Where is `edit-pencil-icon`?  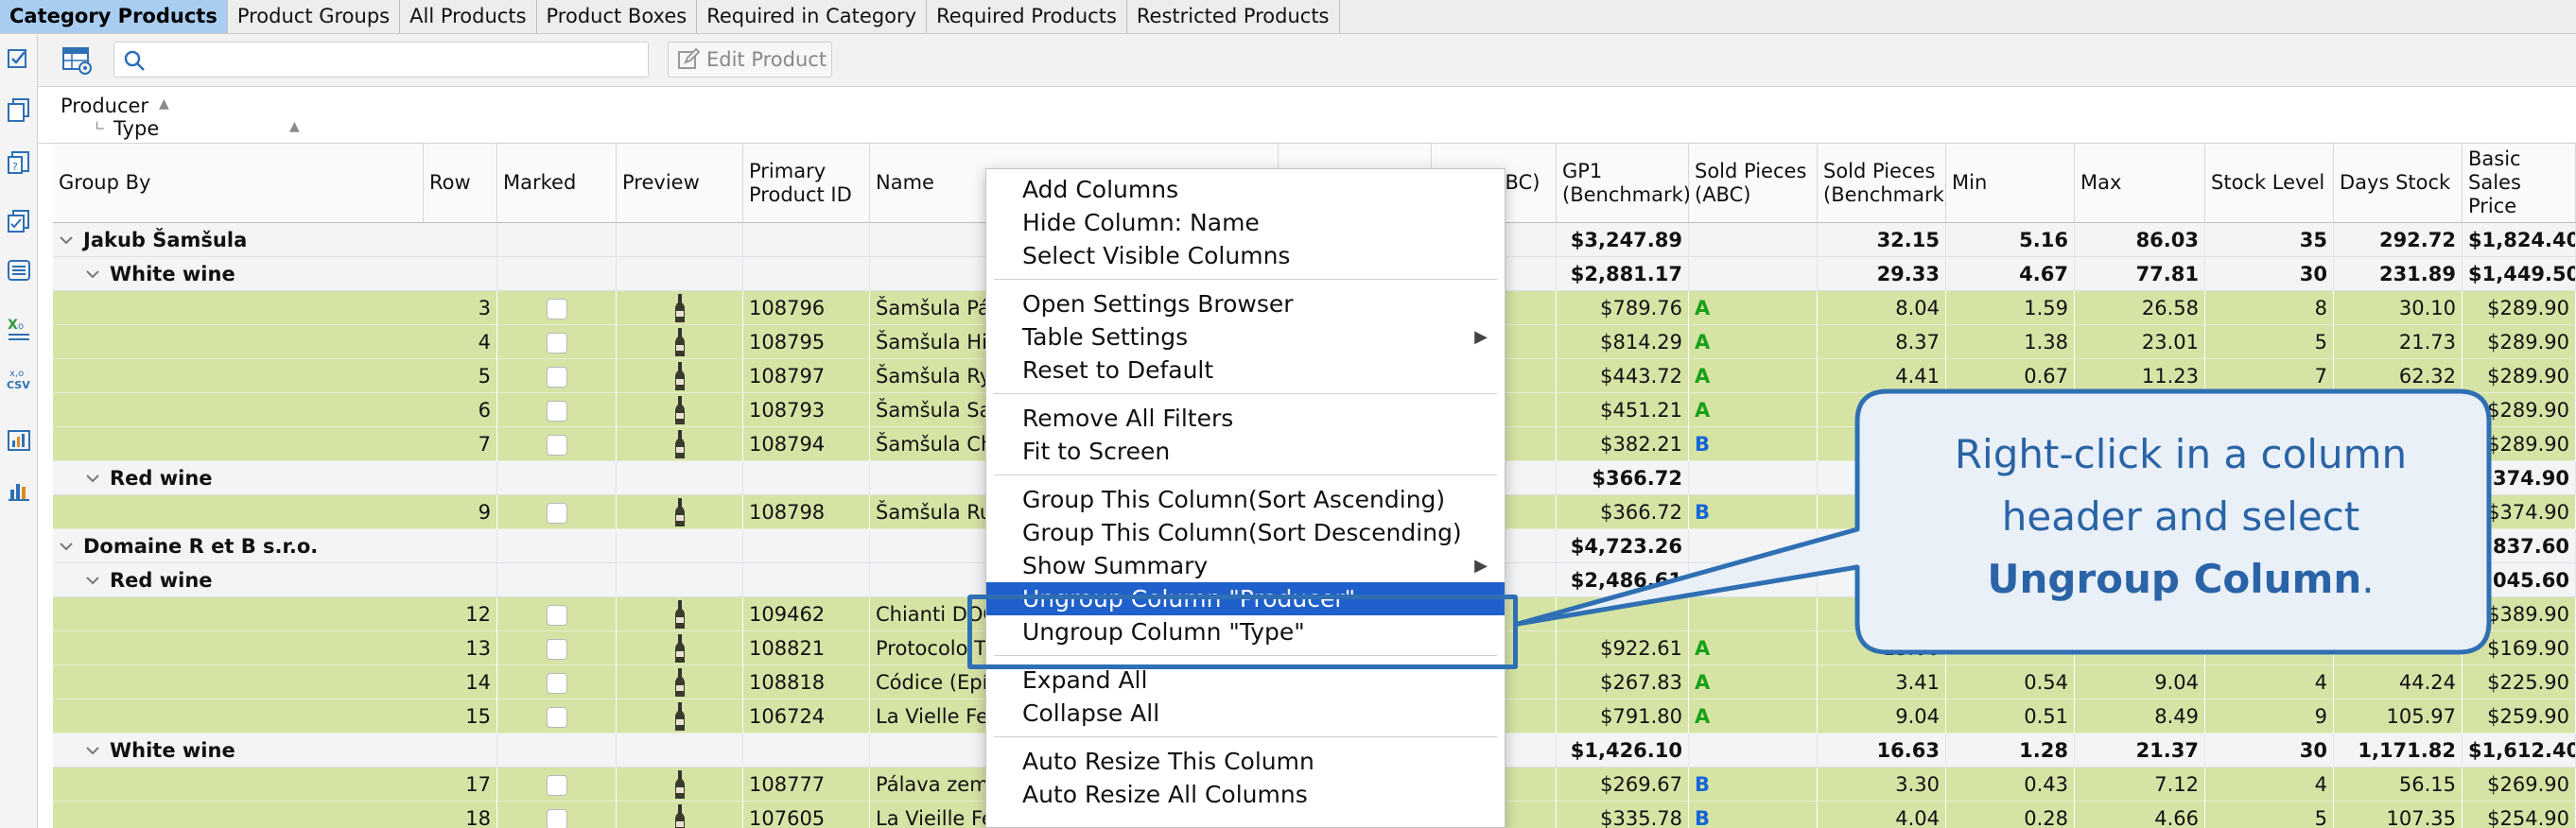 edit-pencil-icon is located at coordinates (689, 58).